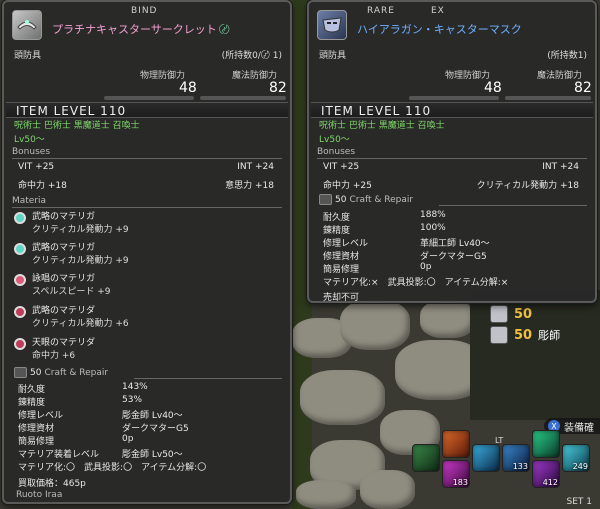  I want to click on tooltip-header: BIND プラチナキャスターサークレット〄, so click(147, 24).